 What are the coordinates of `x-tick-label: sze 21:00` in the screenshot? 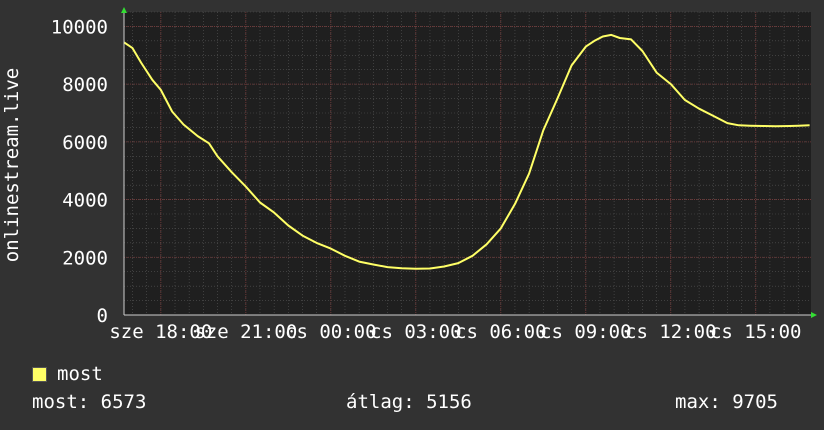 It's located at (245, 332).